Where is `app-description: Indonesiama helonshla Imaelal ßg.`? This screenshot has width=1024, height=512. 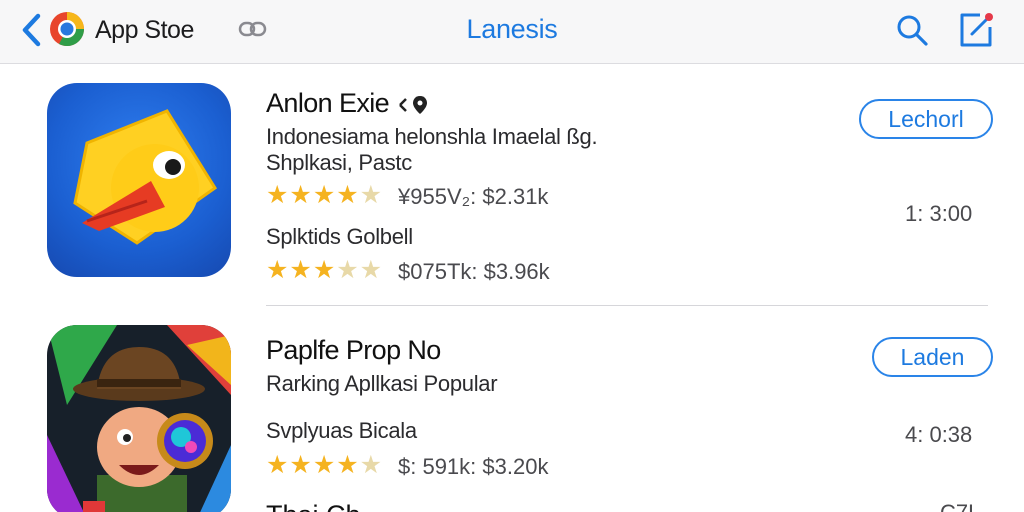 app-description: Indonesiama helonshla Imaelal ßg. is located at coordinates (432, 136).